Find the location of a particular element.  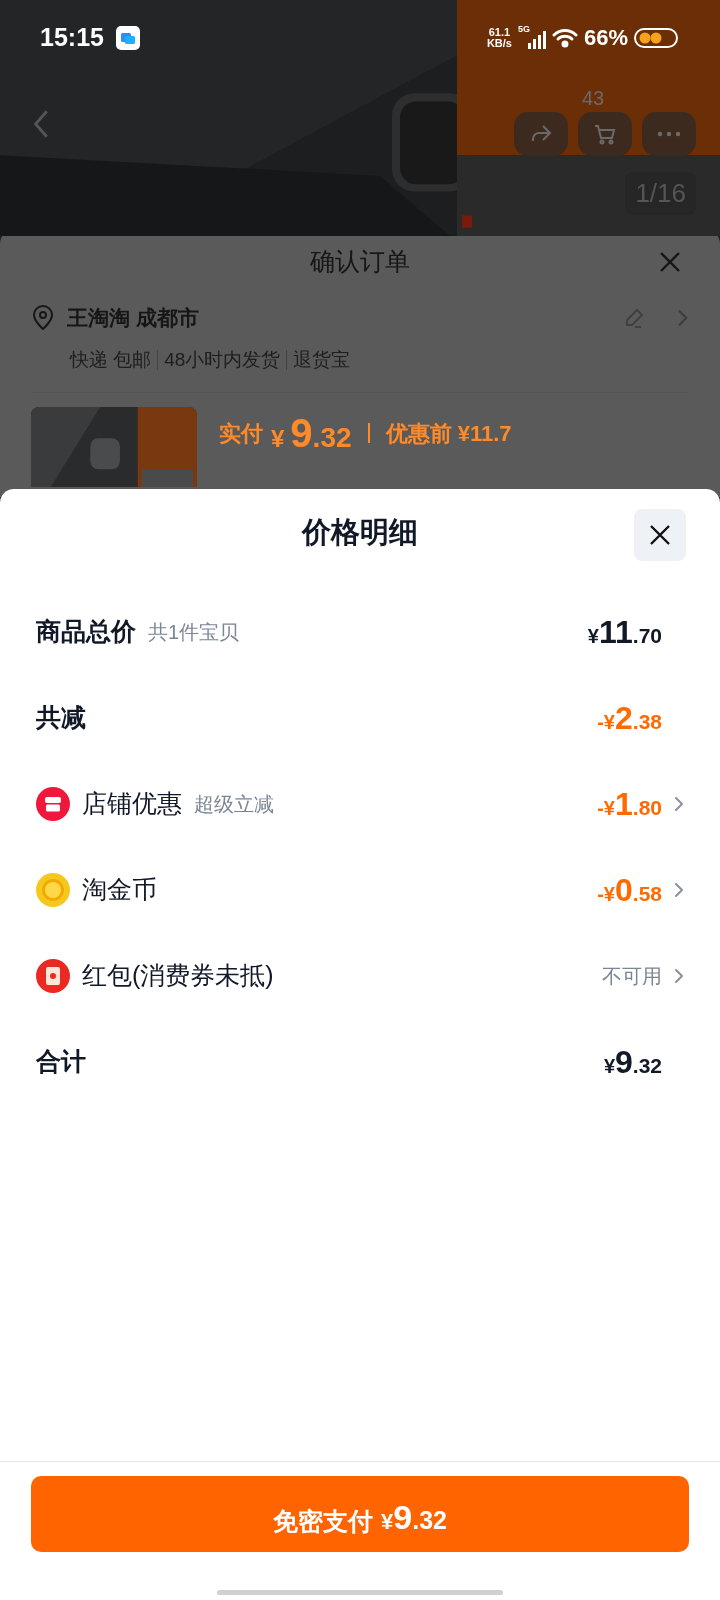

status-time: 15:15 is located at coordinates (72, 37).